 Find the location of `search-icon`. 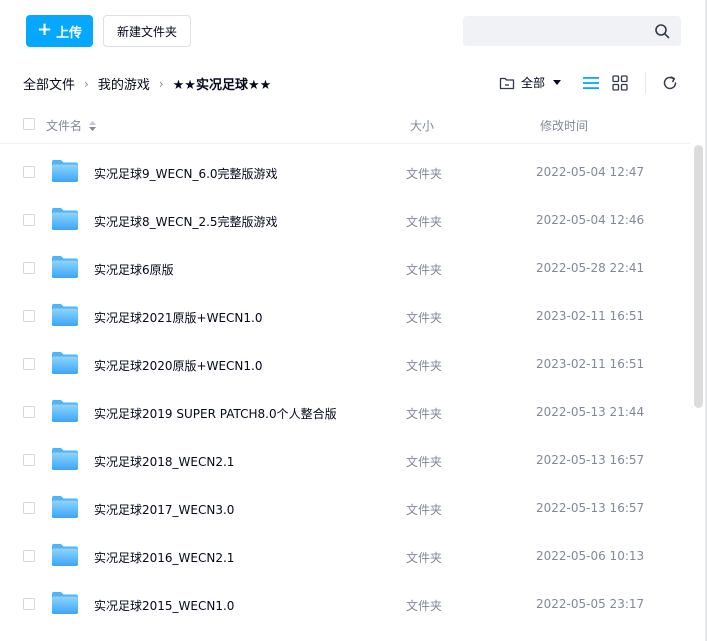

search-icon is located at coordinates (662, 31).